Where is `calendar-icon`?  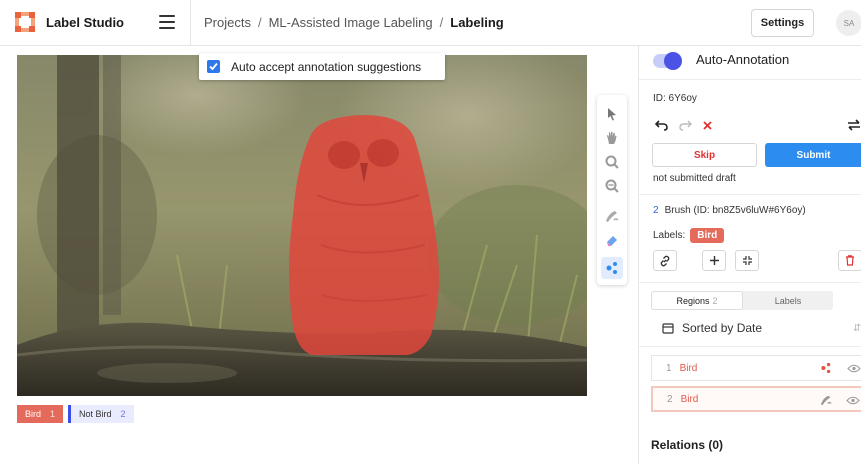 calendar-icon is located at coordinates (668, 328).